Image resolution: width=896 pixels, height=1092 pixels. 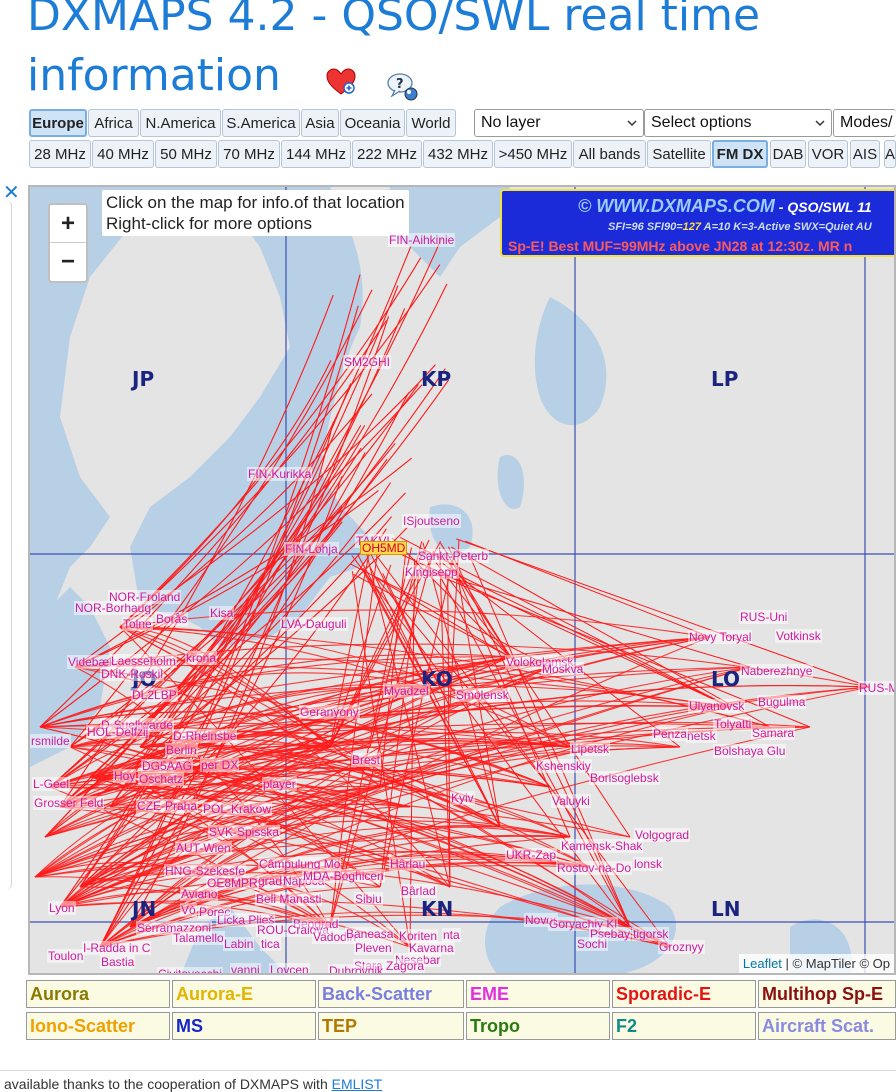 I want to click on city-label: Lipetsk, so click(x=590, y=749).